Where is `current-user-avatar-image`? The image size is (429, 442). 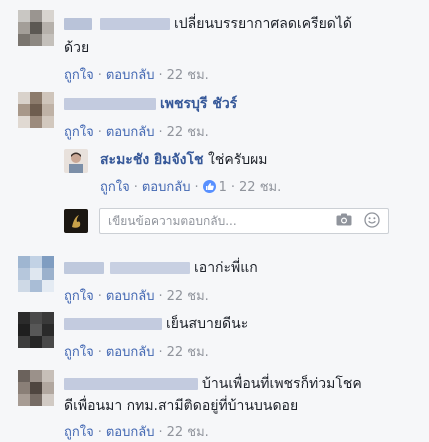
current-user-avatar-image is located at coordinates (76, 221).